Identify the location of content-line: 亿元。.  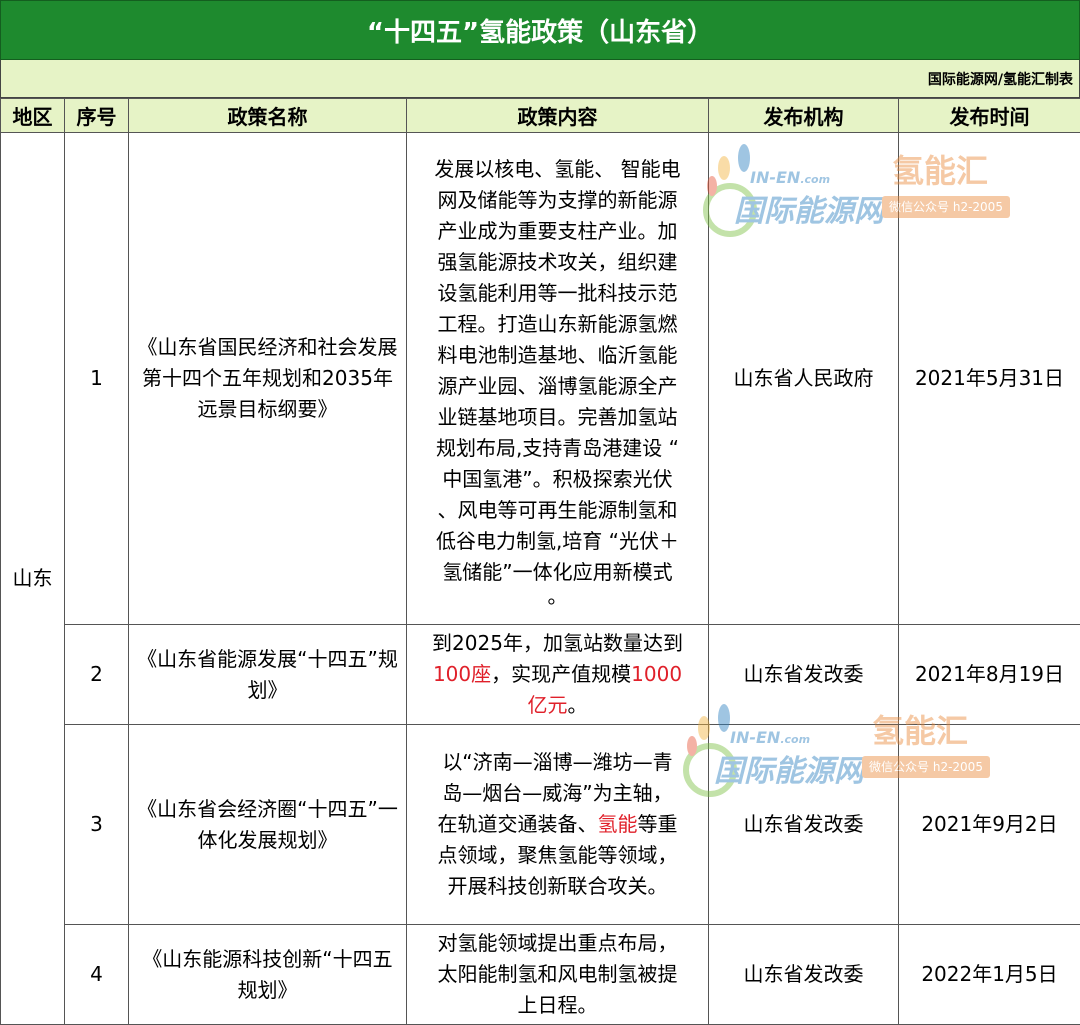
(557, 705).